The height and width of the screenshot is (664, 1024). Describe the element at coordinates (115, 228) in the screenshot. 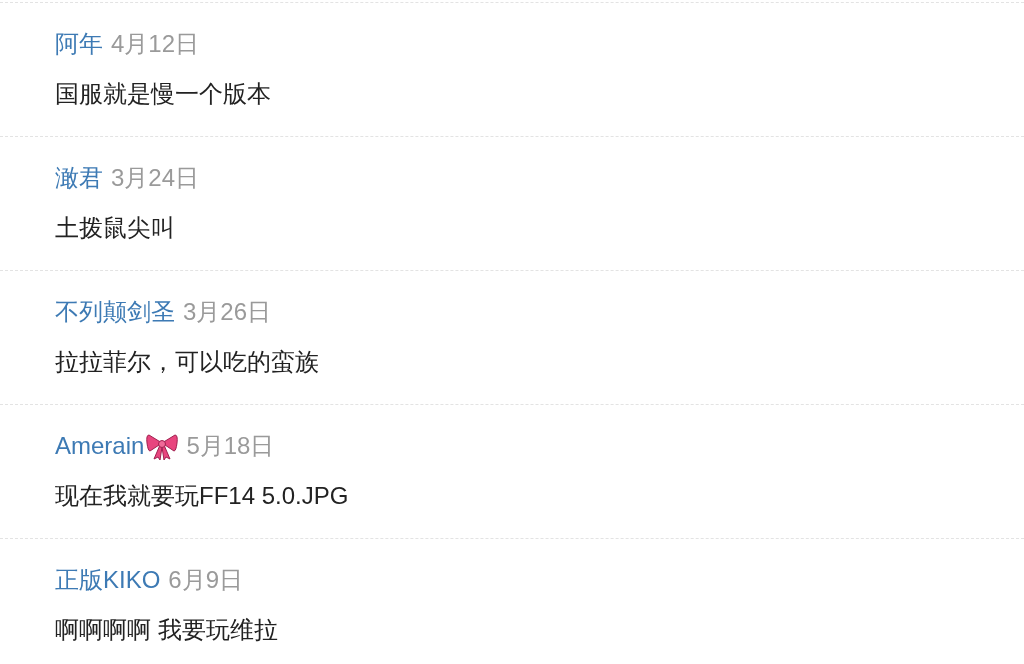

I see `comment-text: 土拨鼠尖叫` at that location.